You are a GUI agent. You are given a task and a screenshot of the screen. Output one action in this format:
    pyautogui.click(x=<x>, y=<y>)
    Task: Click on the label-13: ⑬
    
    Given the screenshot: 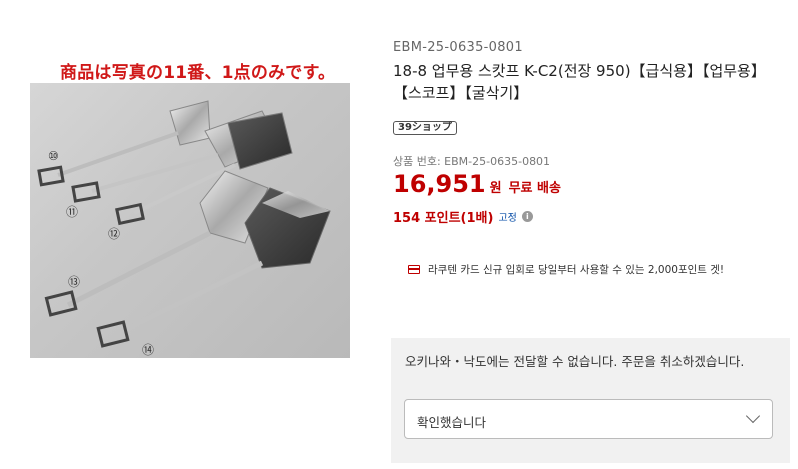 What is the action you would take?
    pyautogui.click(x=74, y=282)
    